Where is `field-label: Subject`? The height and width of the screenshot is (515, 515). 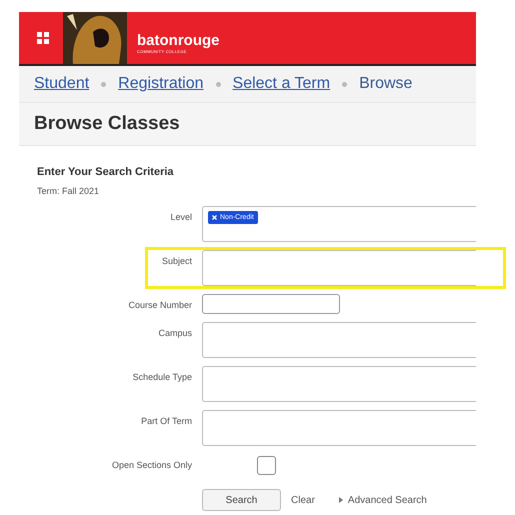 field-label: Subject is located at coordinates (176, 261).